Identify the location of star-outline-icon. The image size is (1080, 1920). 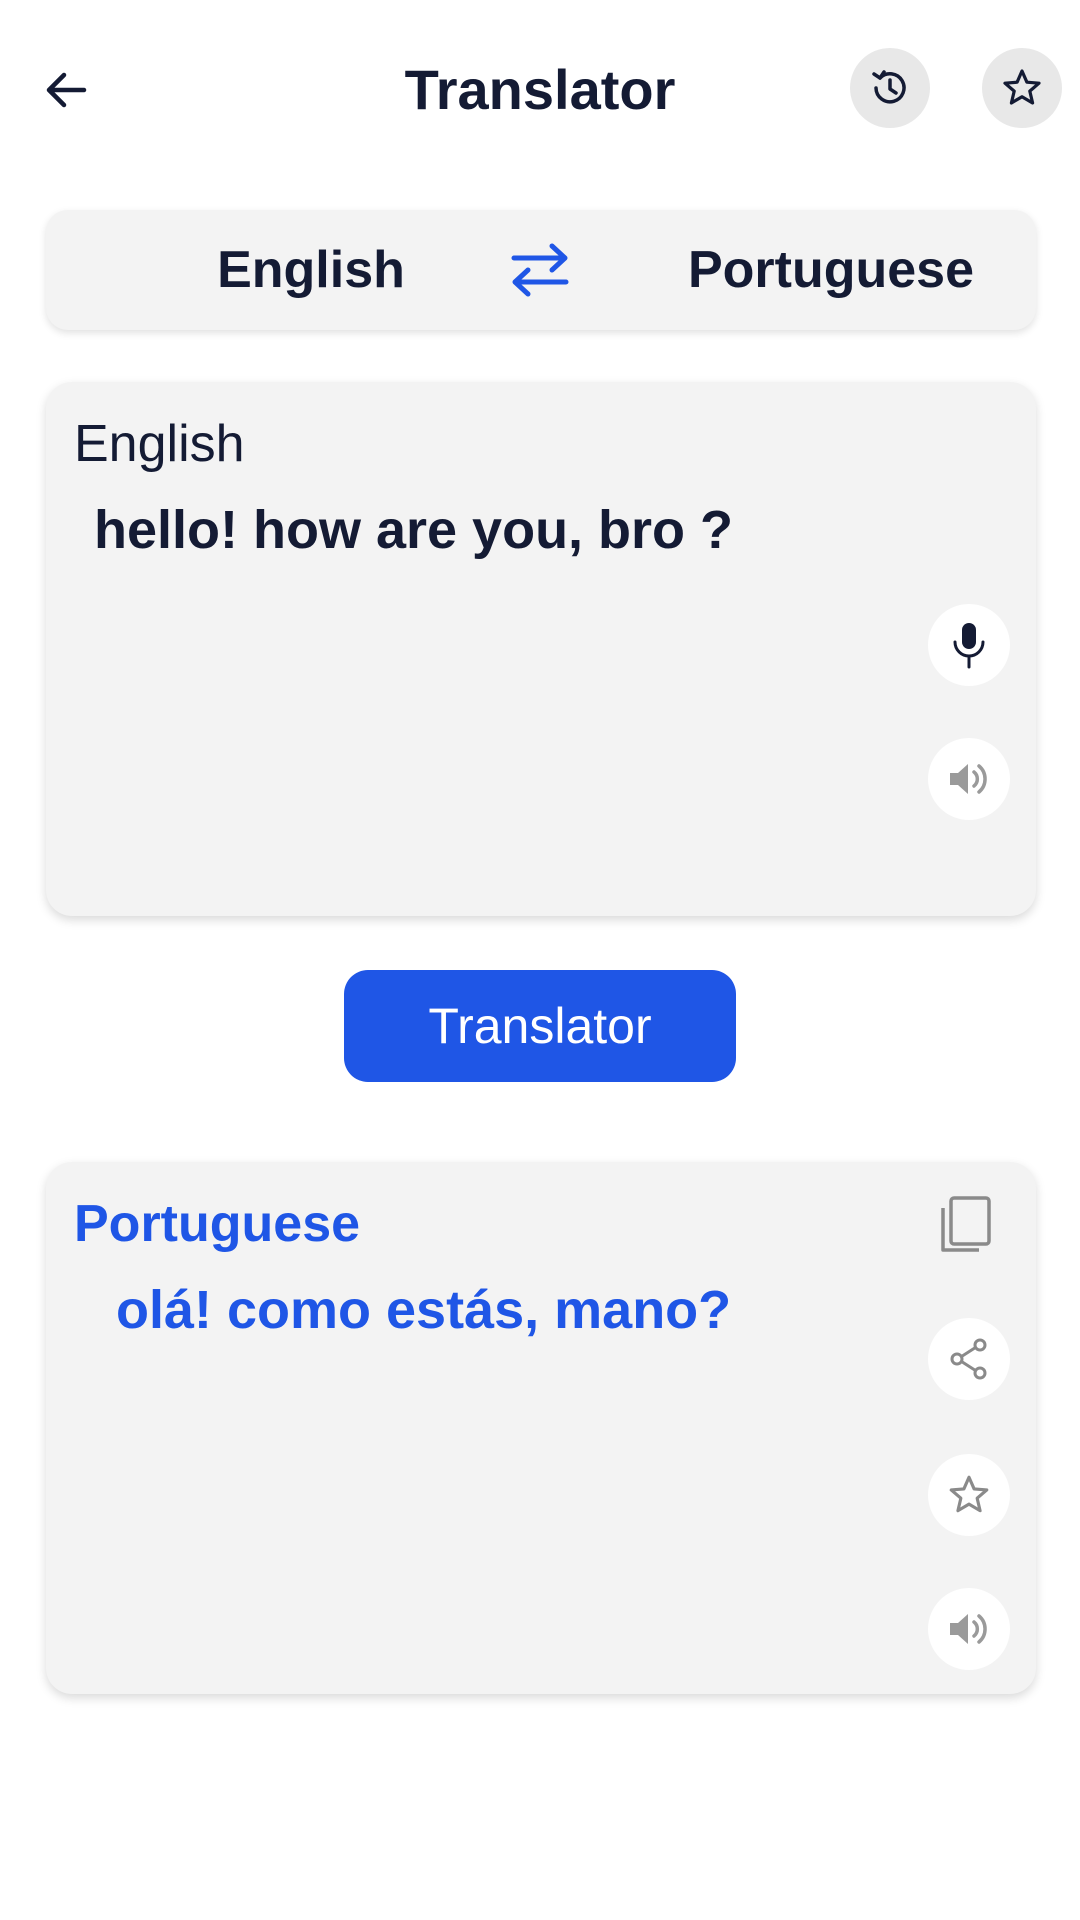
(969, 1494).